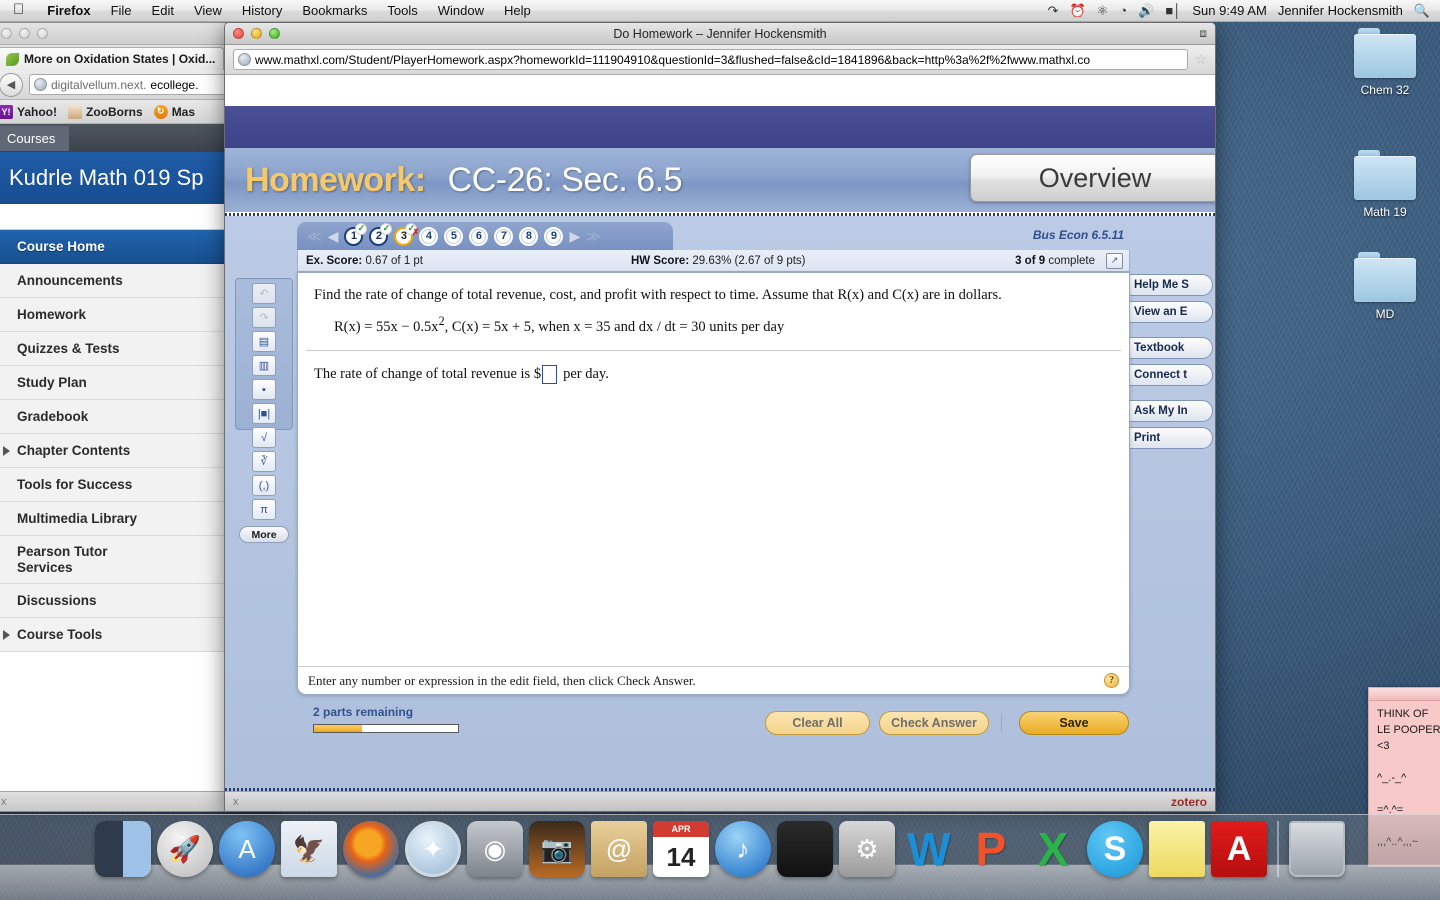  What do you see at coordinates (333, 236) in the screenshot?
I see `previous-question-icon: ◀` at bounding box center [333, 236].